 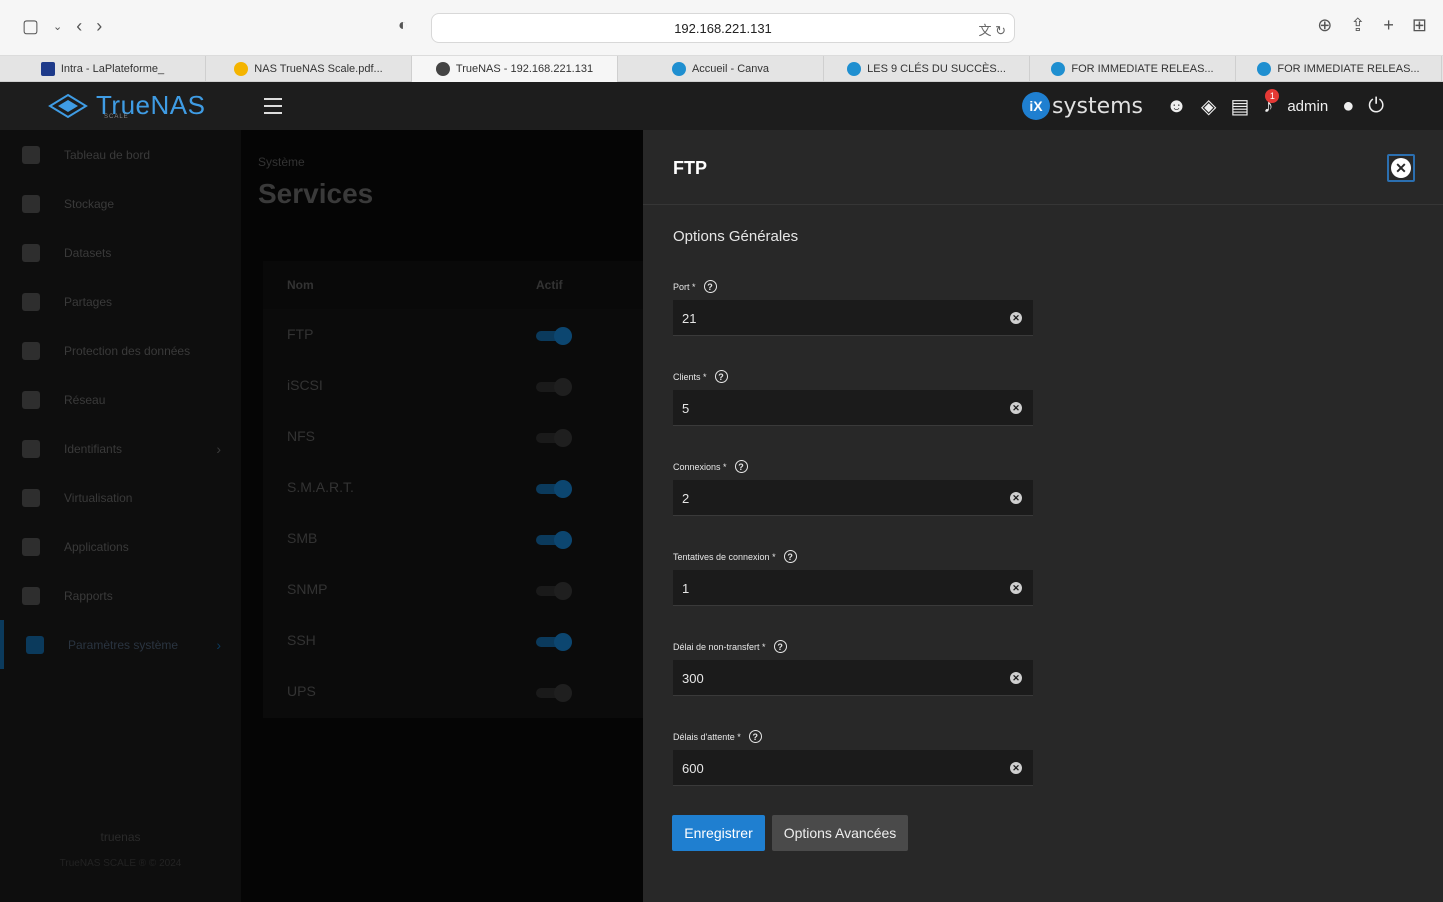 I want to click on reload-icon: 文 ↻, so click(x=992, y=29).